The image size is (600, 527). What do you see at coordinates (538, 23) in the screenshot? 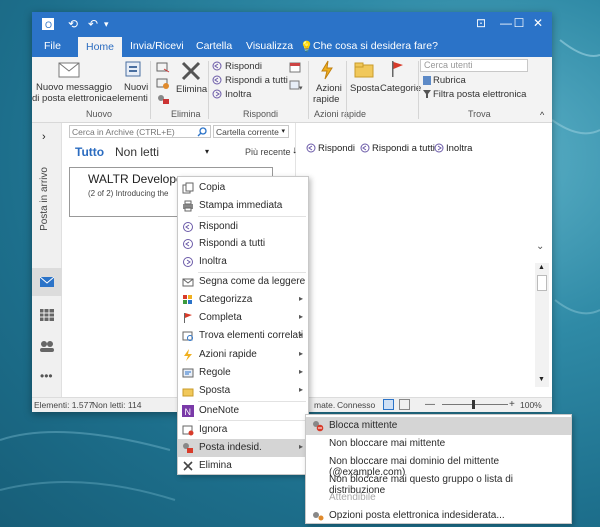
I see `close-button: ✕` at bounding box center [538, 23].